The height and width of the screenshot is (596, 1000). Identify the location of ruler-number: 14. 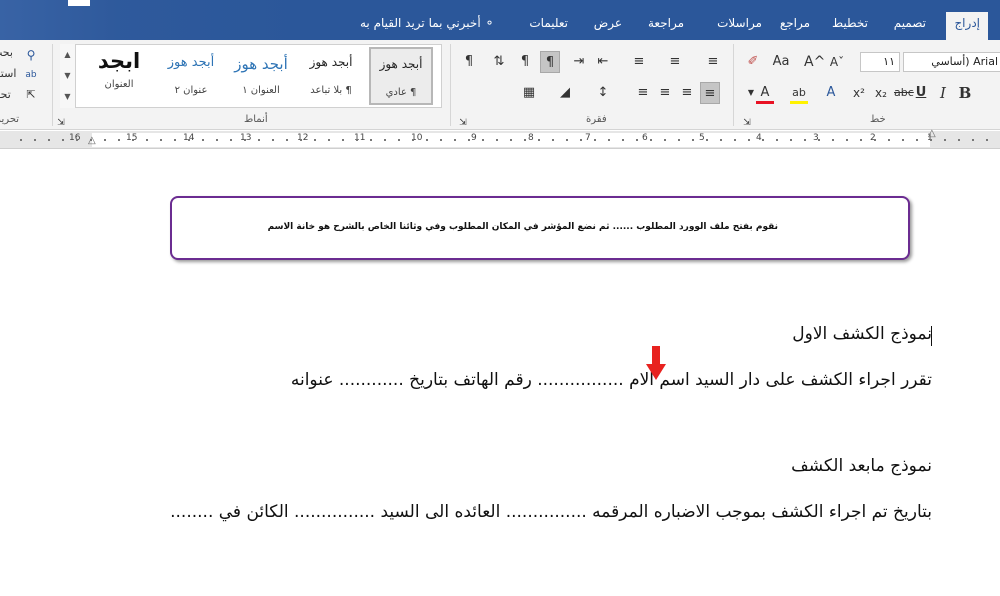
(189, 138).